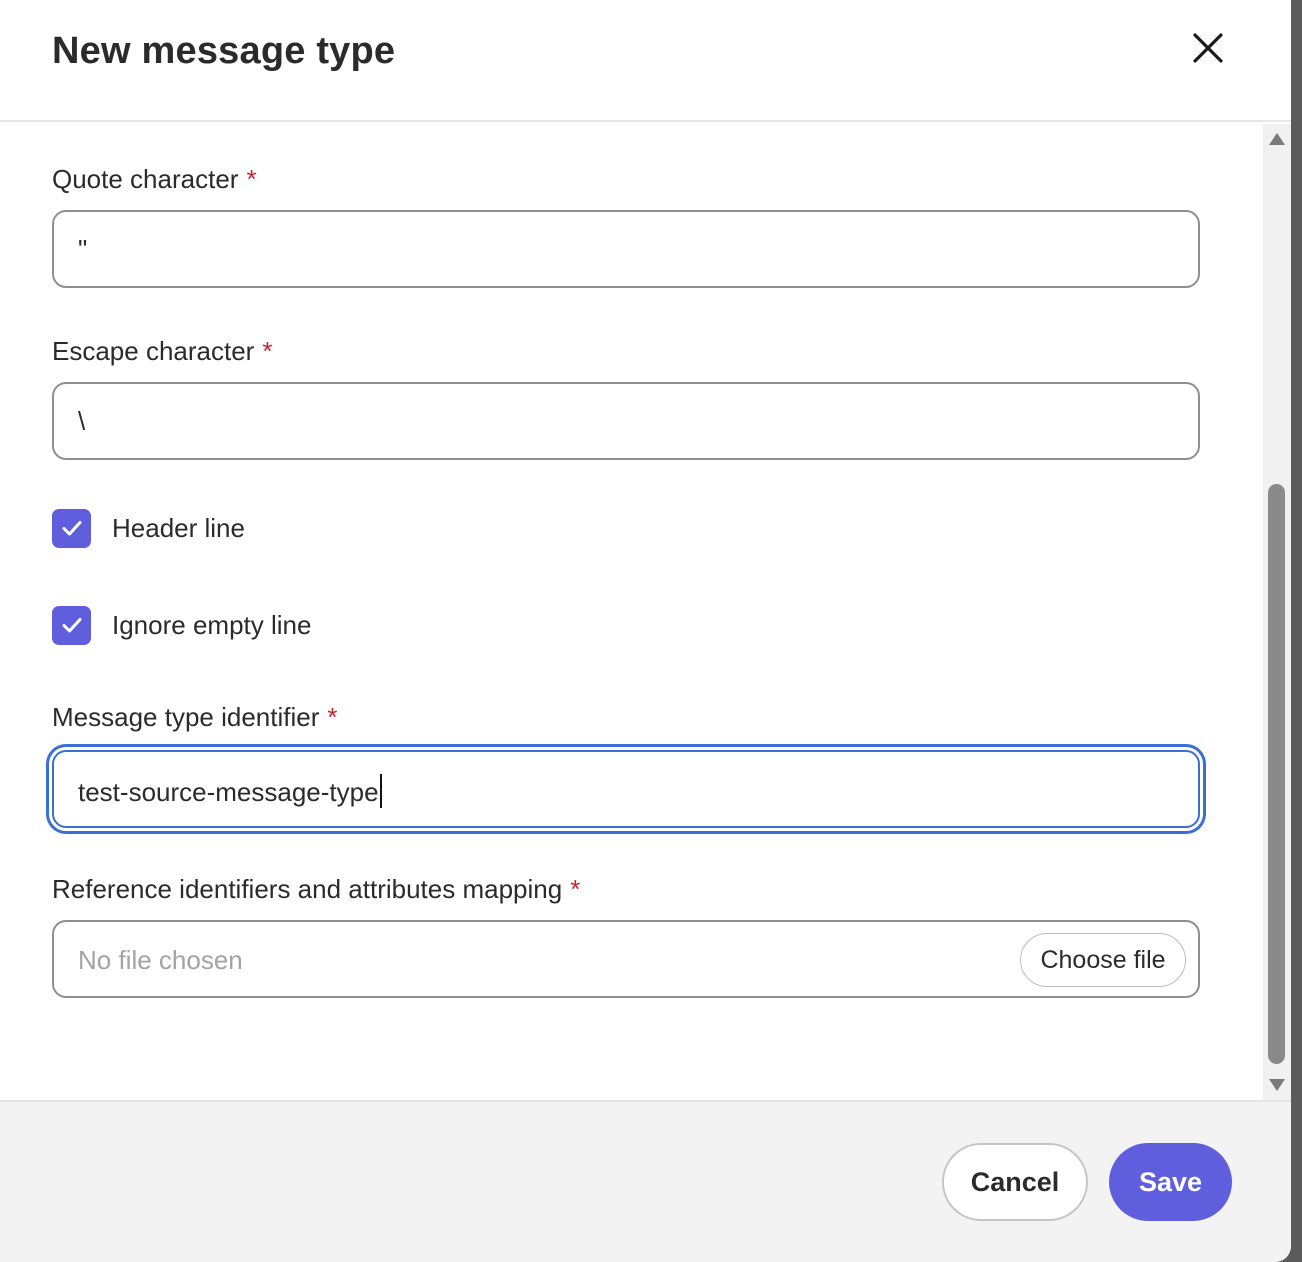  I want to click on vertical-scrollbar, so click(1277, 612).